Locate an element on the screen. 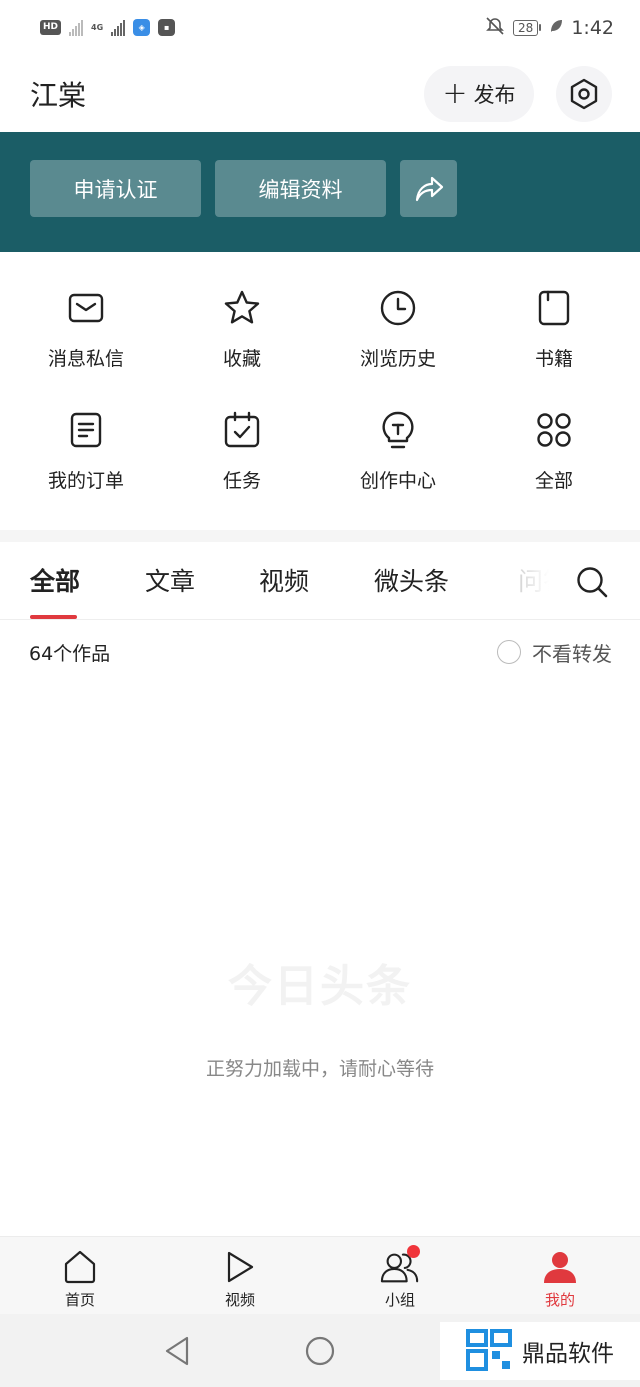 Image resolution: width=640 pixels, height=1387 pixels. system-home-button is located at coordinates (320, 1353).